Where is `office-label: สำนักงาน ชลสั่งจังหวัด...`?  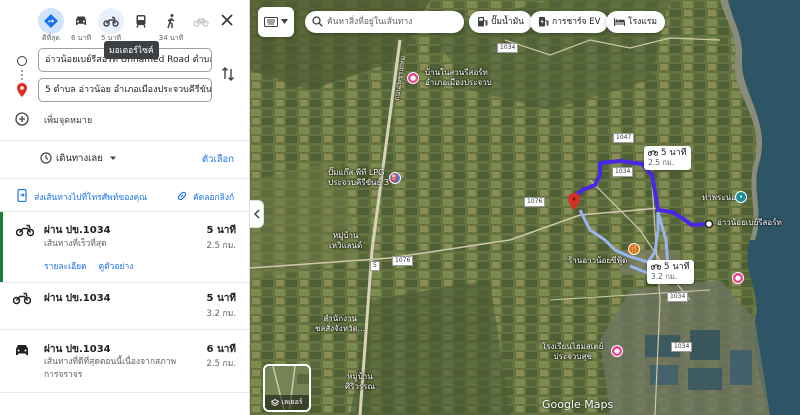
office-label: สำนักงาน ชลสั่งจังหวัด... is located at coordinates (340, 323).